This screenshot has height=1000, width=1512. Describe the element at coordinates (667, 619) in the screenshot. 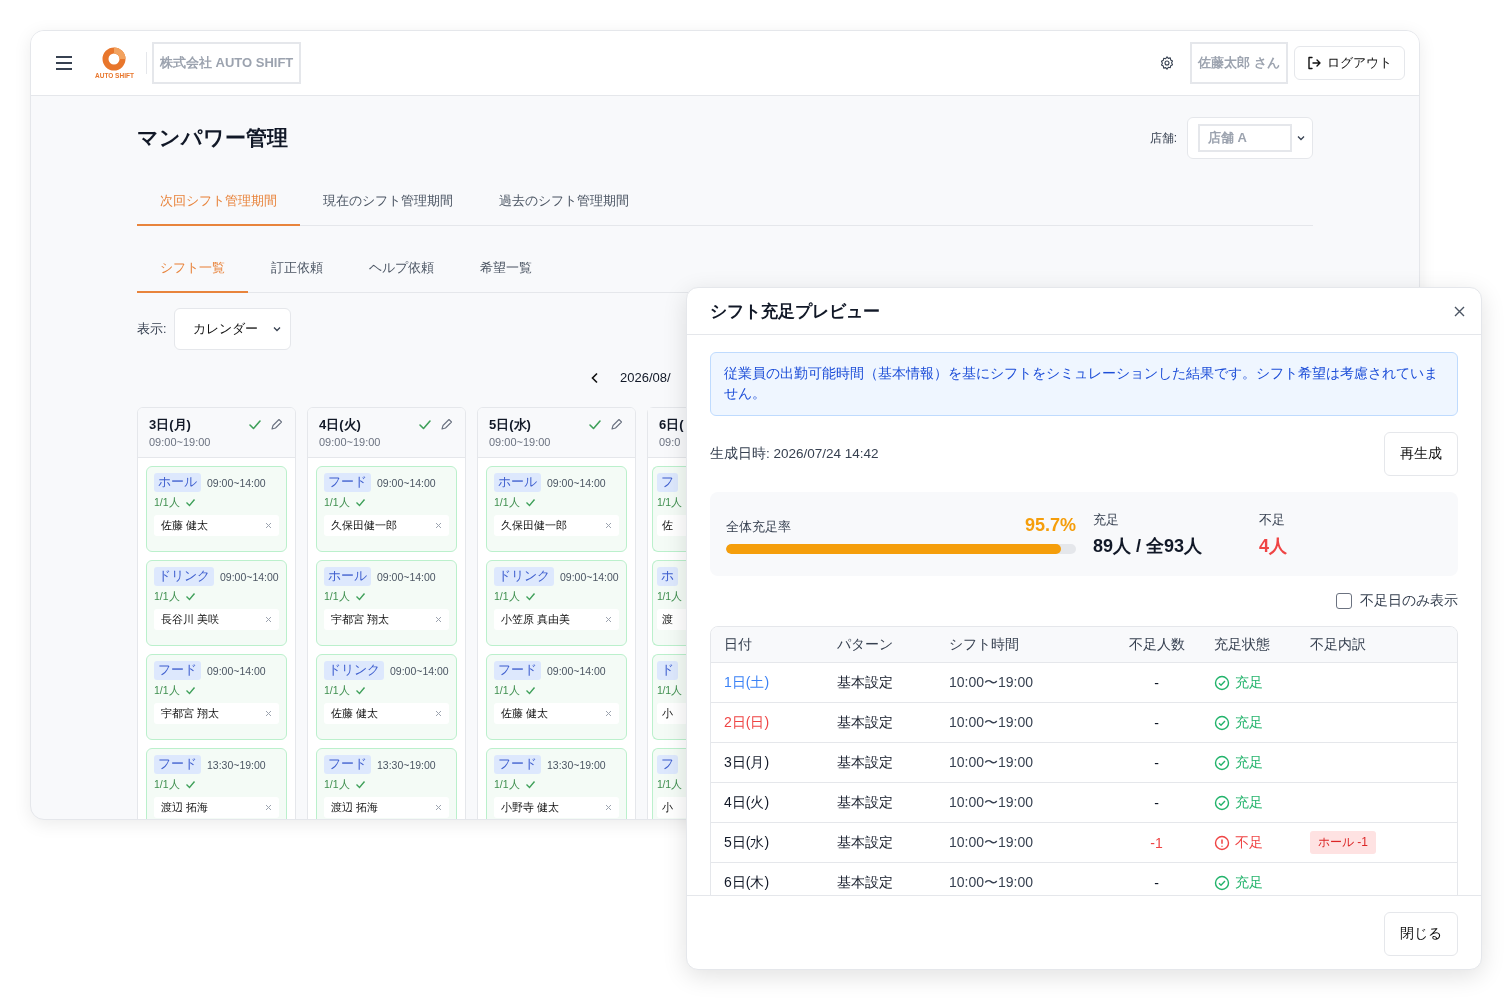

I see `staff-name: 渡` at that location.